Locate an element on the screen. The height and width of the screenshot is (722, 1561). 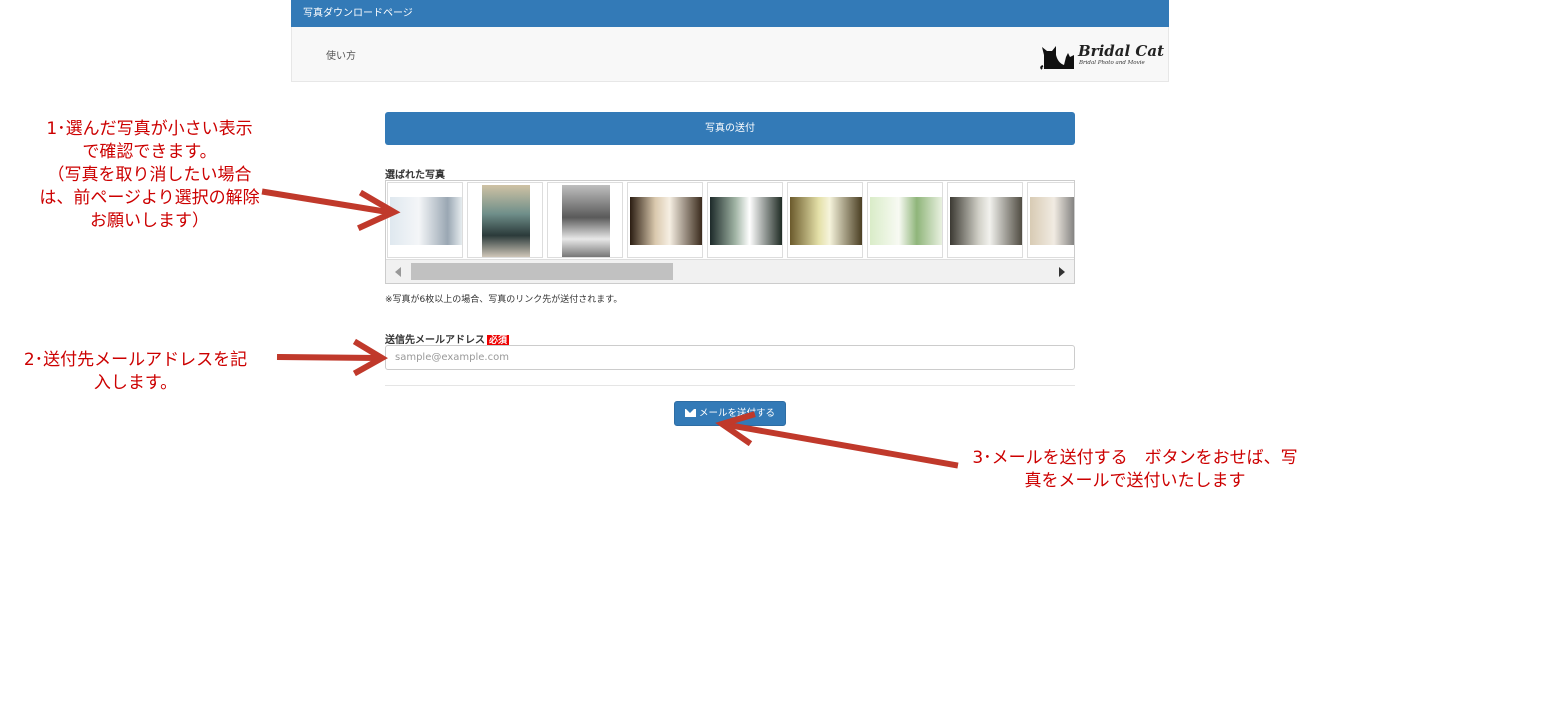
arrow-2-shaft is located at coordinates (327, 357).